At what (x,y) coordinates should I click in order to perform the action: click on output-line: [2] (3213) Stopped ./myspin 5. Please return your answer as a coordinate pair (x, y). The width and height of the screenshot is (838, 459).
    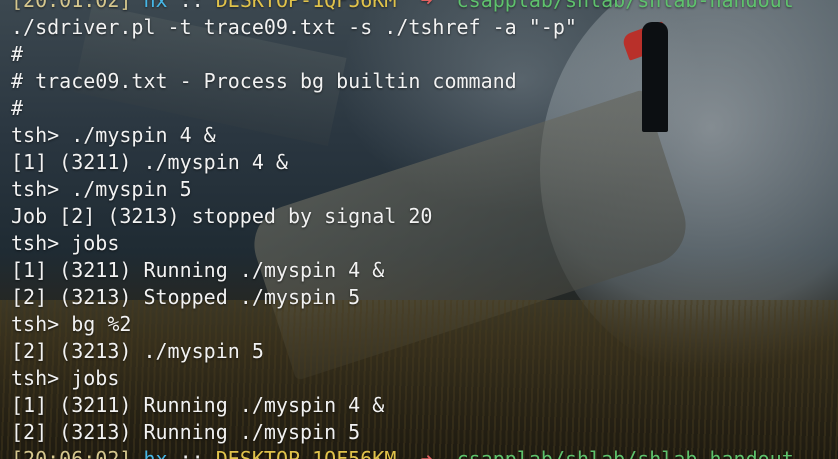
    Looking at the image, I should click on (186, 297).